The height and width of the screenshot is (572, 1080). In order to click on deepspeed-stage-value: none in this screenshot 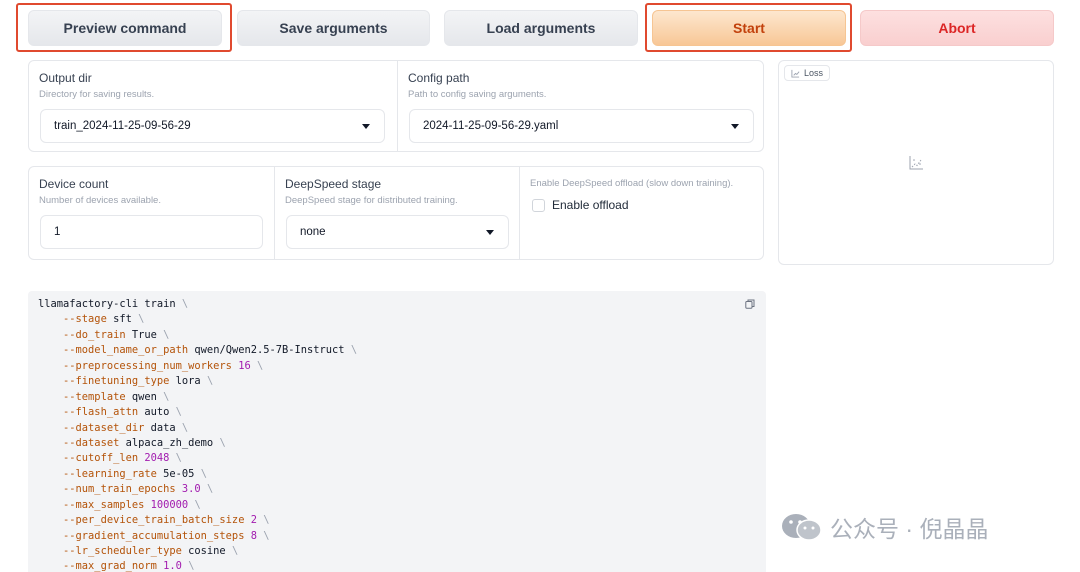, I will do `click(313, 232)`.